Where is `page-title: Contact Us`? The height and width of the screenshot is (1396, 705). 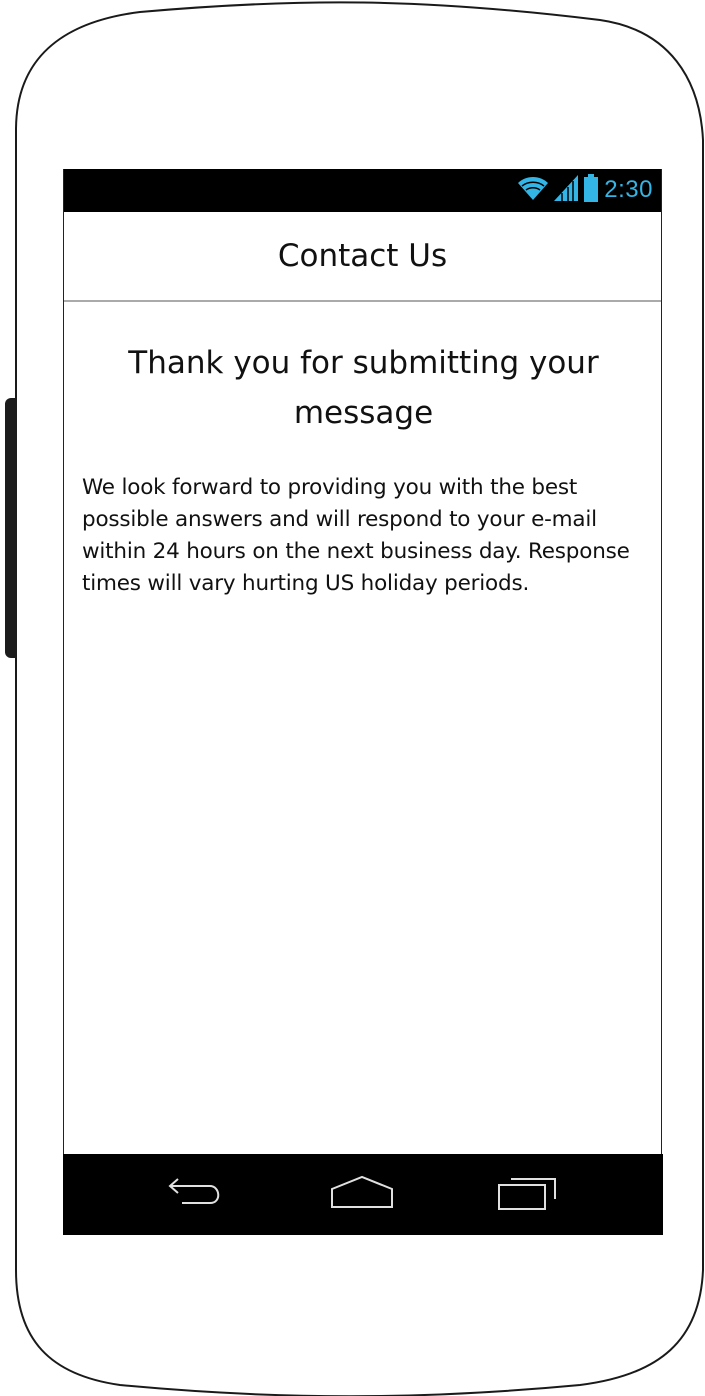 page-title: Contact Us is located at coordinates (362, 256).